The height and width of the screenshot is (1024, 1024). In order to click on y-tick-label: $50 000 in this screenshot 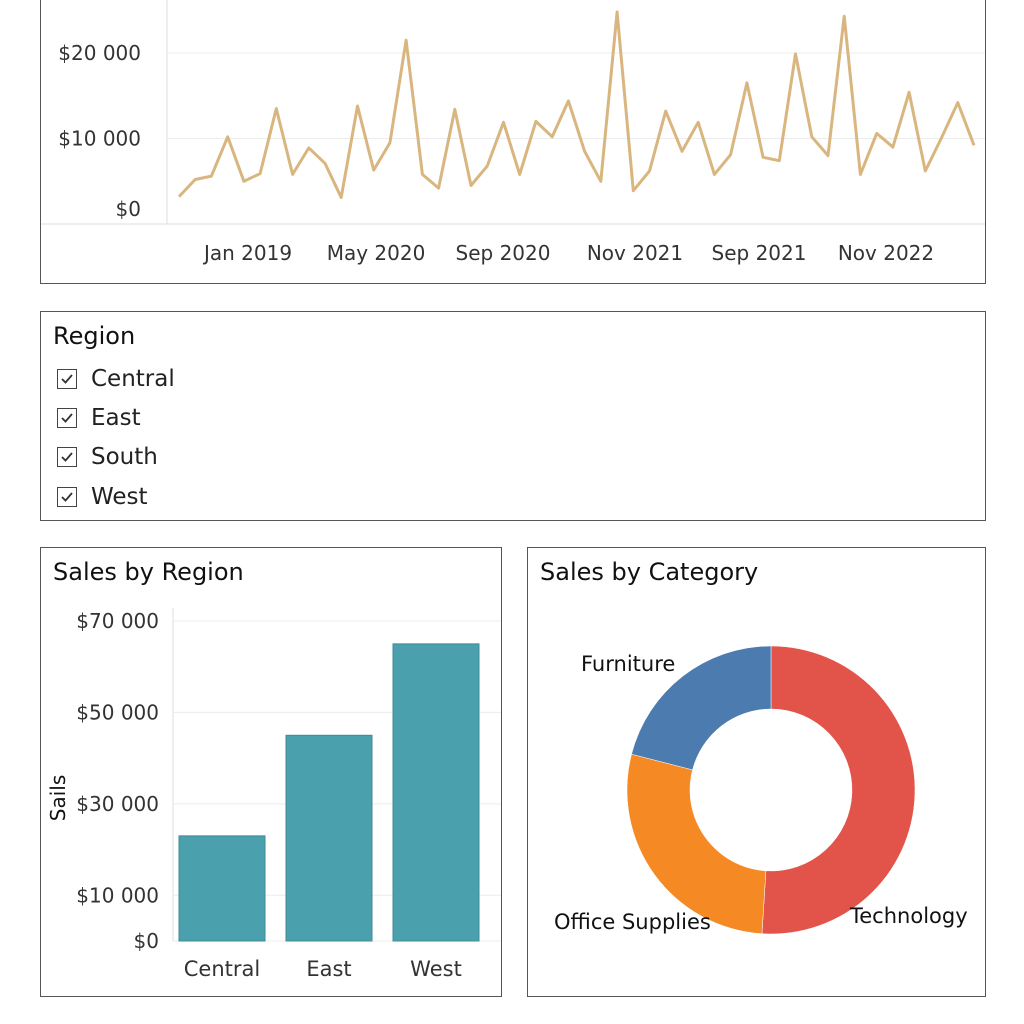, I will do `click(117, 712)`.